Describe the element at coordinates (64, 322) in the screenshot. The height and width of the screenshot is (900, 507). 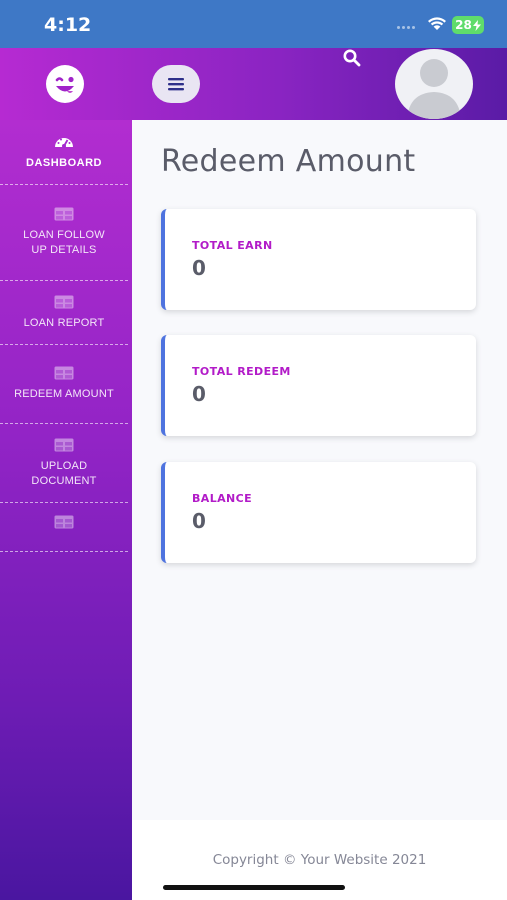
I see `sidebar-item-label: LOAN REPORT` at that location.